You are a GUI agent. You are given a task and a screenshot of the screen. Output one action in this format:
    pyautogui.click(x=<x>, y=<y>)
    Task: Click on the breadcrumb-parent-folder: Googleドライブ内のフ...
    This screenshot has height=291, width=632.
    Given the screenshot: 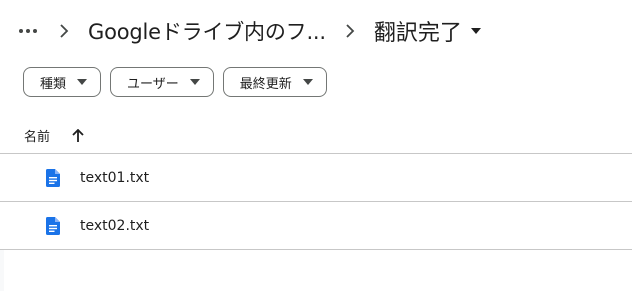 What is the action you would take?
    pyautogui.click(x=207, y=31)
    